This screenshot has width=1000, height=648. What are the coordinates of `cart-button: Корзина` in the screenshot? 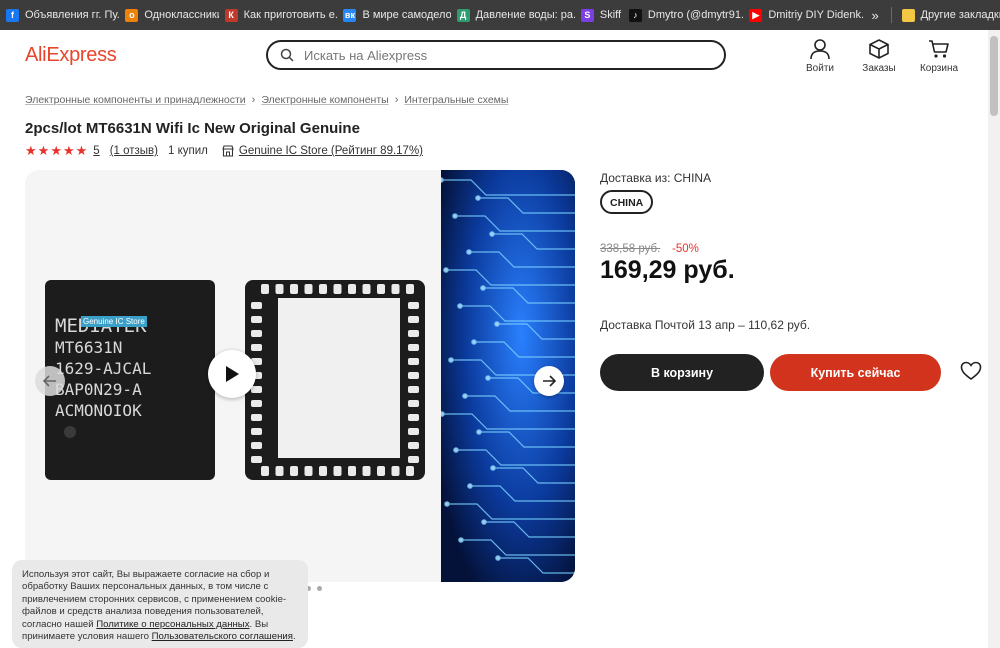 It's located at (939, 56).